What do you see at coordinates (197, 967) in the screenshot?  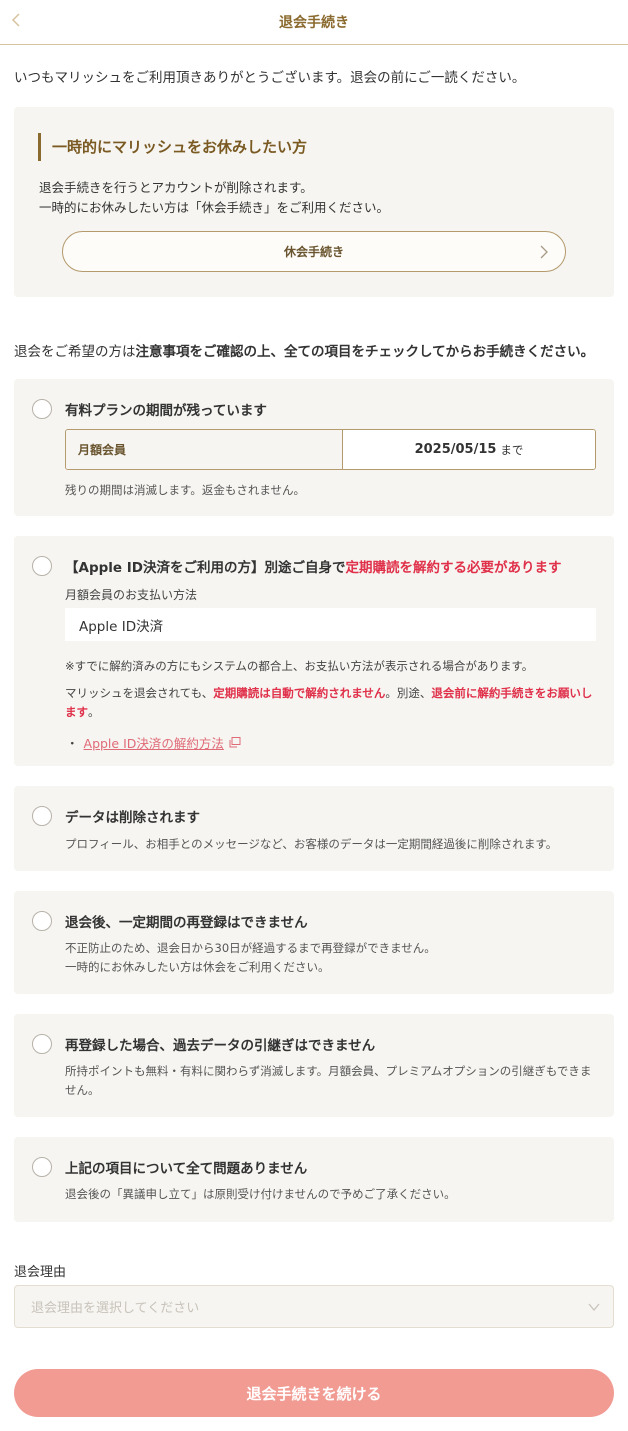 I see `description-line: 一時的にお休みしたい方は休会をご利用ください。` at bounding box center [197, 967].